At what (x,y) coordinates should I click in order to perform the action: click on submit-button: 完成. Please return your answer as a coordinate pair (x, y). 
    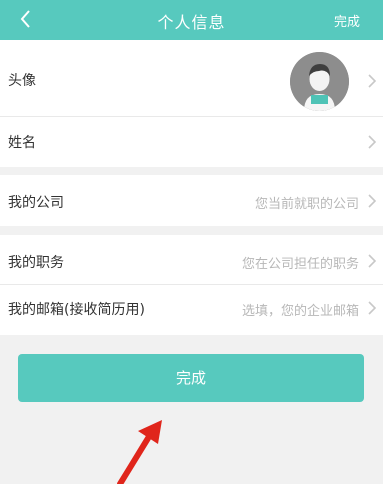
    Looking at the image, I should click on (191, 378).